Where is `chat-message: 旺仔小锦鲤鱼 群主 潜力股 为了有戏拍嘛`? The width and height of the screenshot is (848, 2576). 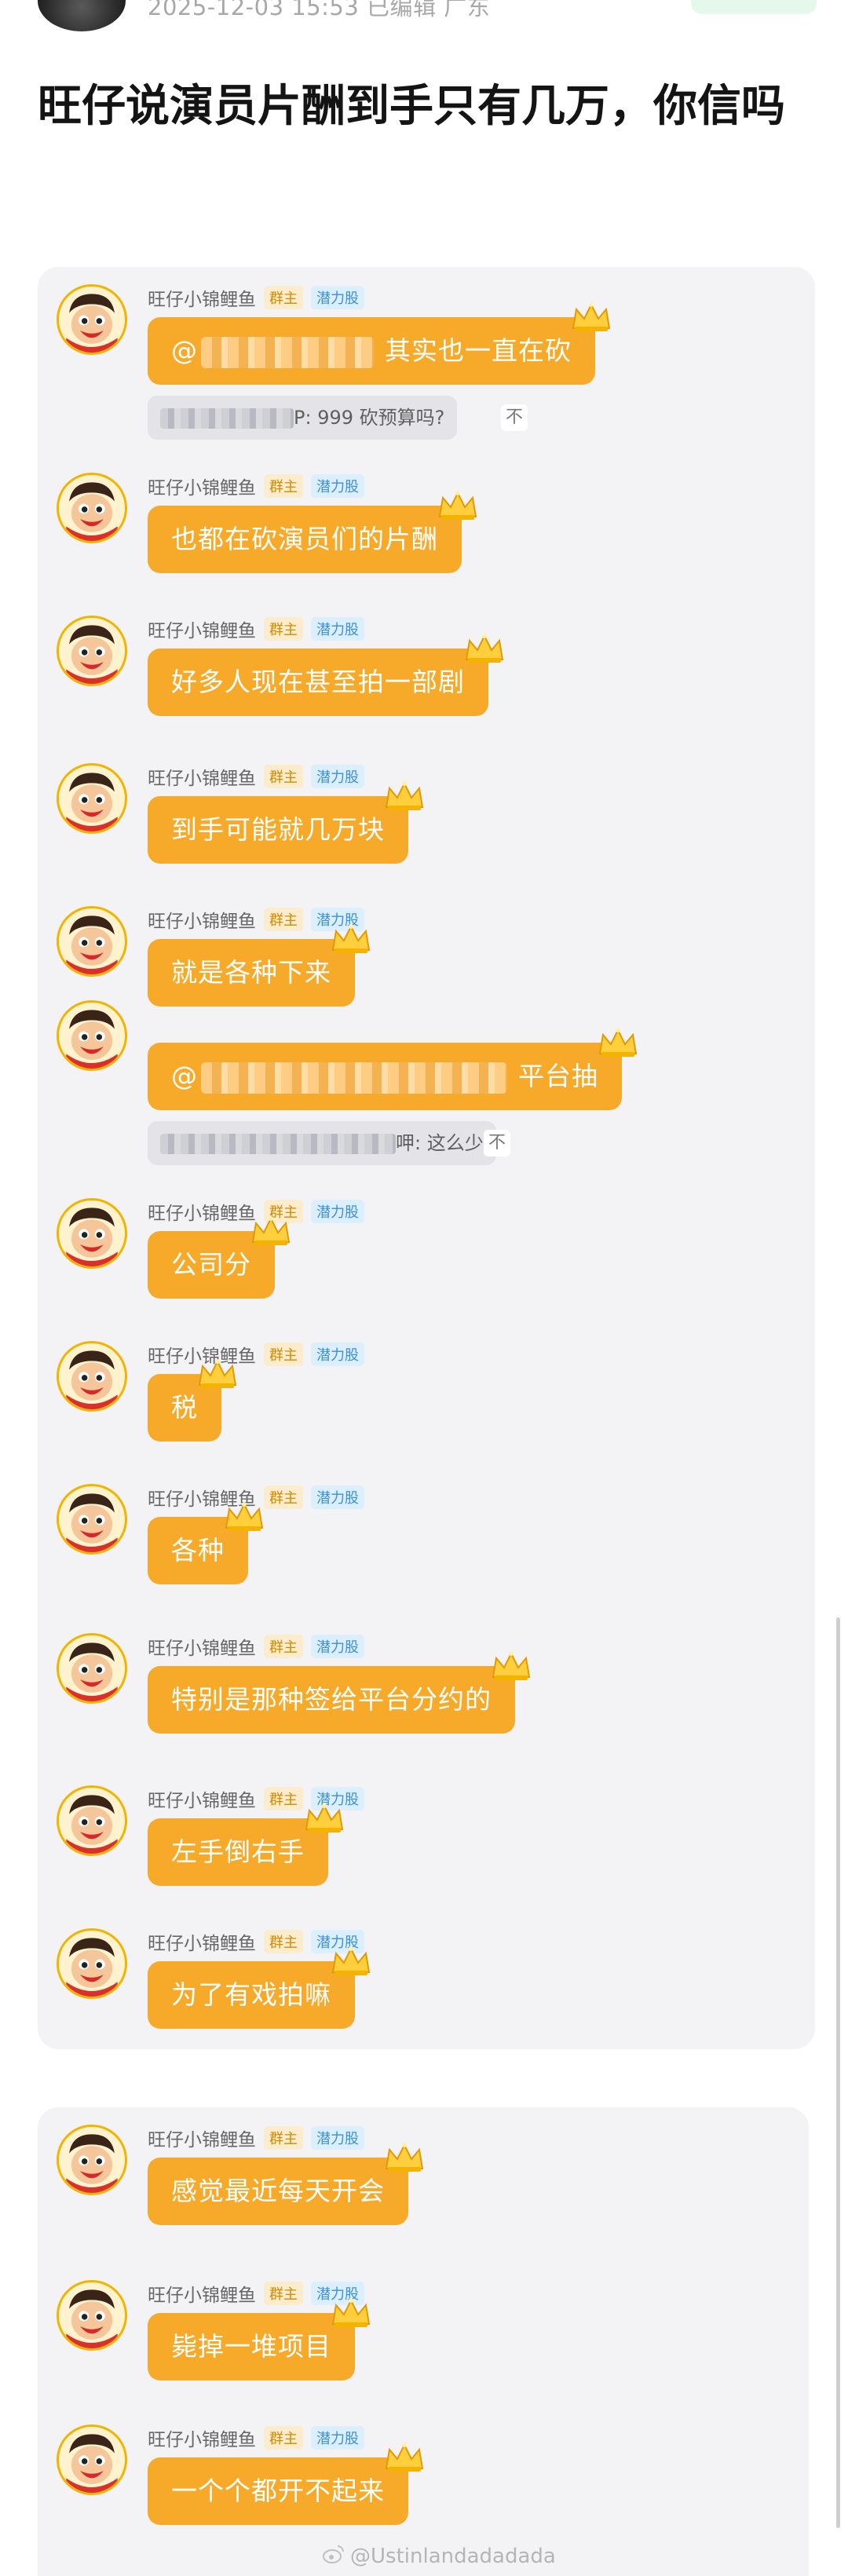 chat-message: 旺仔小锦鲤鱼 群主 潜力股 为了有戏拍嘛 is located at coordinates (410, 1983).